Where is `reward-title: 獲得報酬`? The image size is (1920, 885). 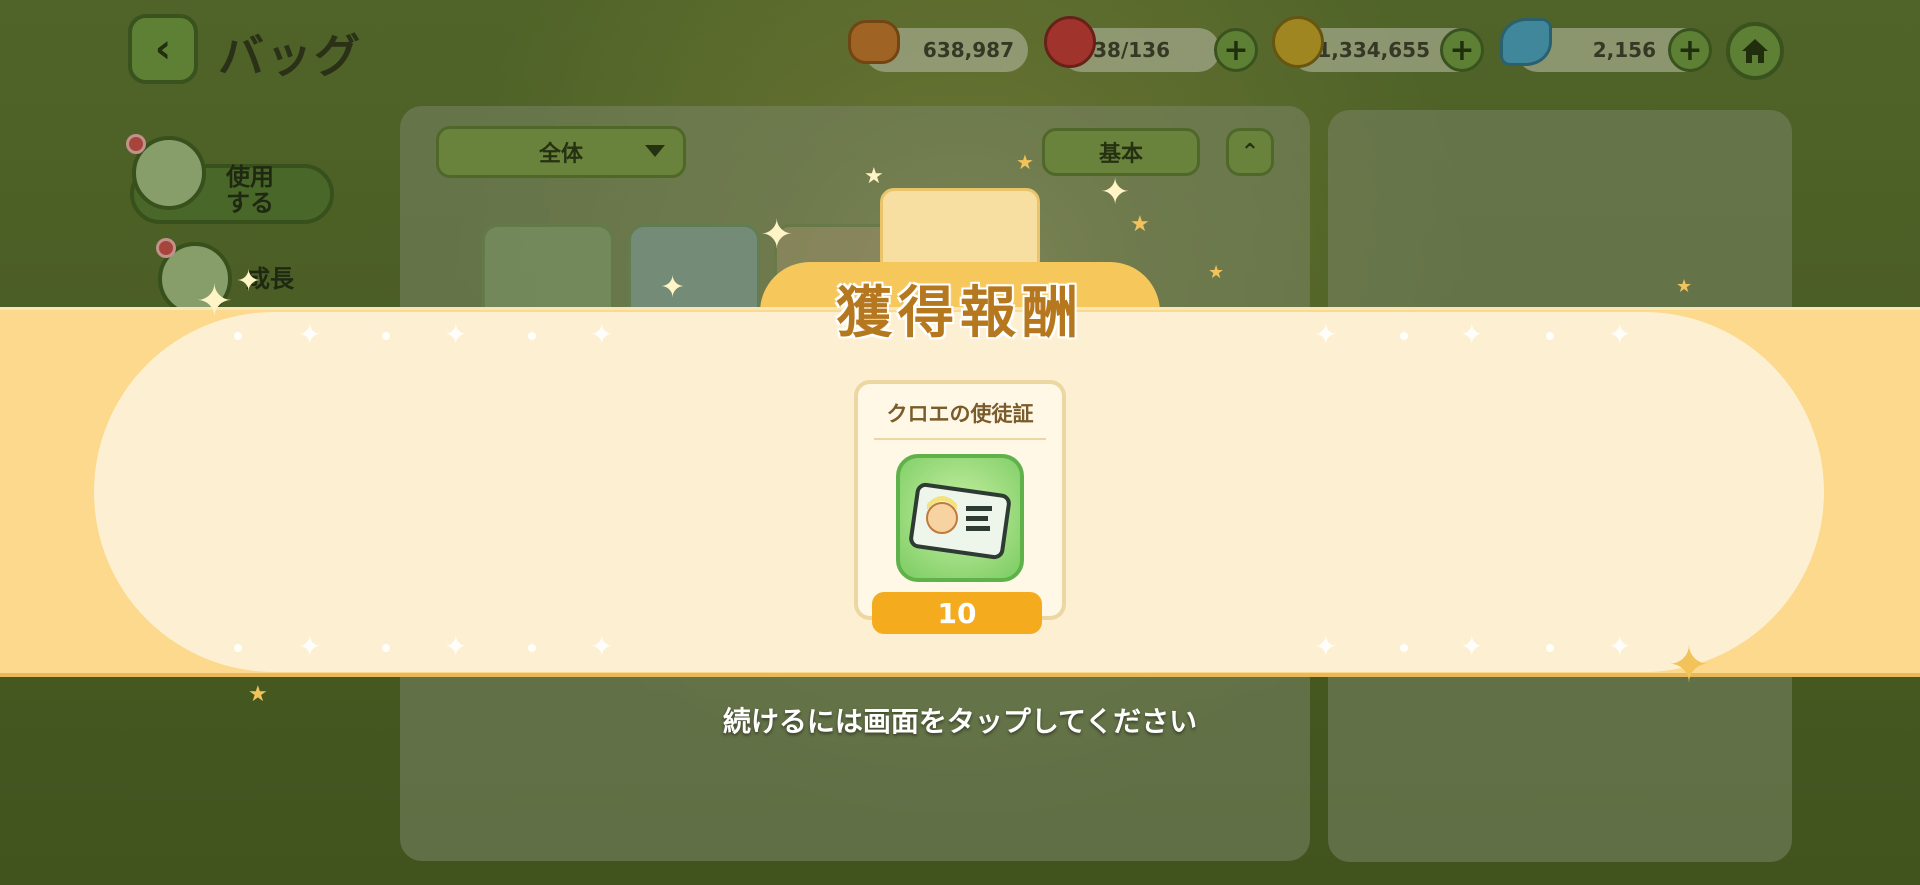
reward-title: 獲得報酬 is located at coordinates (960, 313).